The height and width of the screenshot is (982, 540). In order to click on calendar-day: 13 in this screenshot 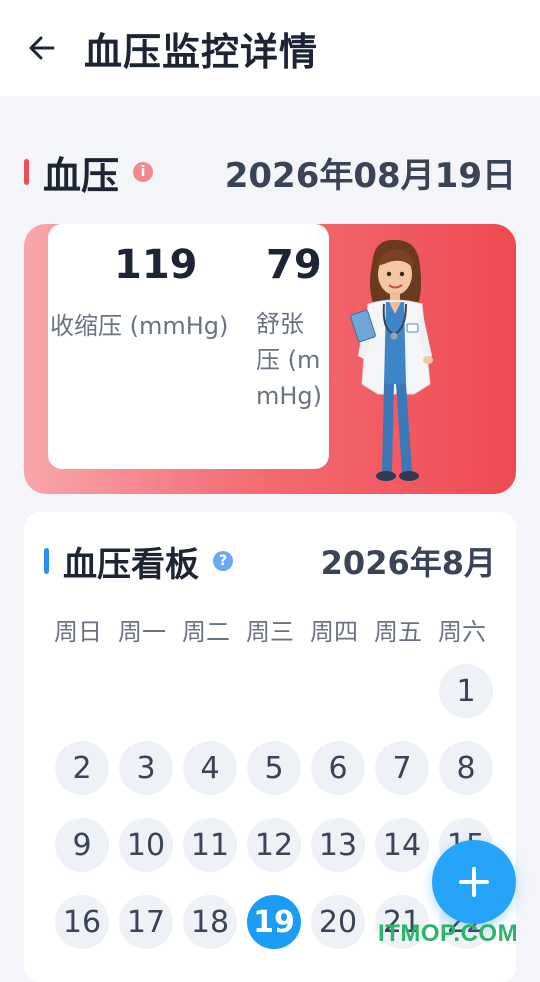, I will do `click(338, 845)`.